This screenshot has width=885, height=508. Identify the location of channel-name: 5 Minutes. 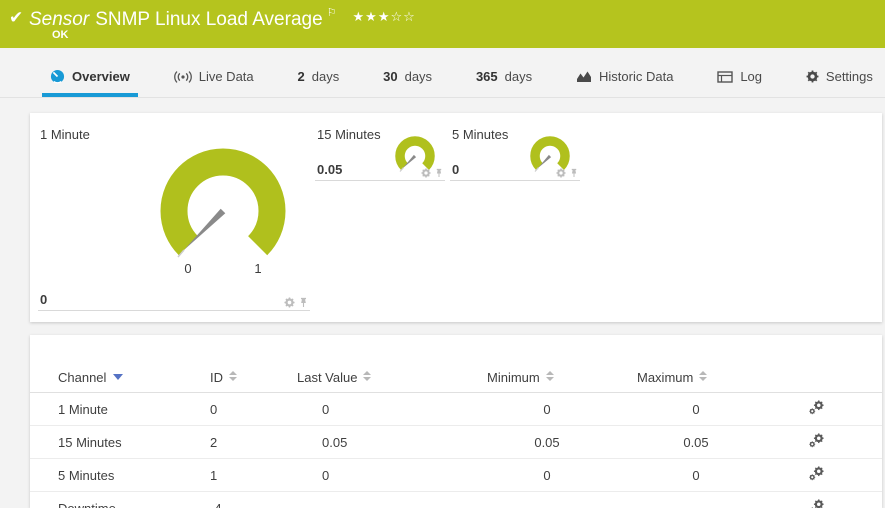
(120, 475).